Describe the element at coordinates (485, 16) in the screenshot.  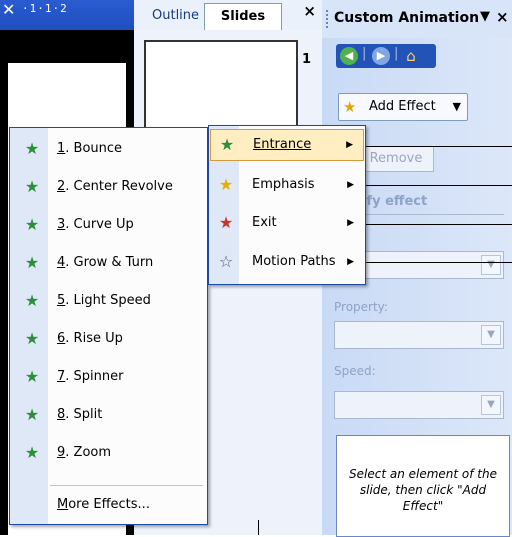
I see `task-pane-menu-caret-icon: ▼` at that location.